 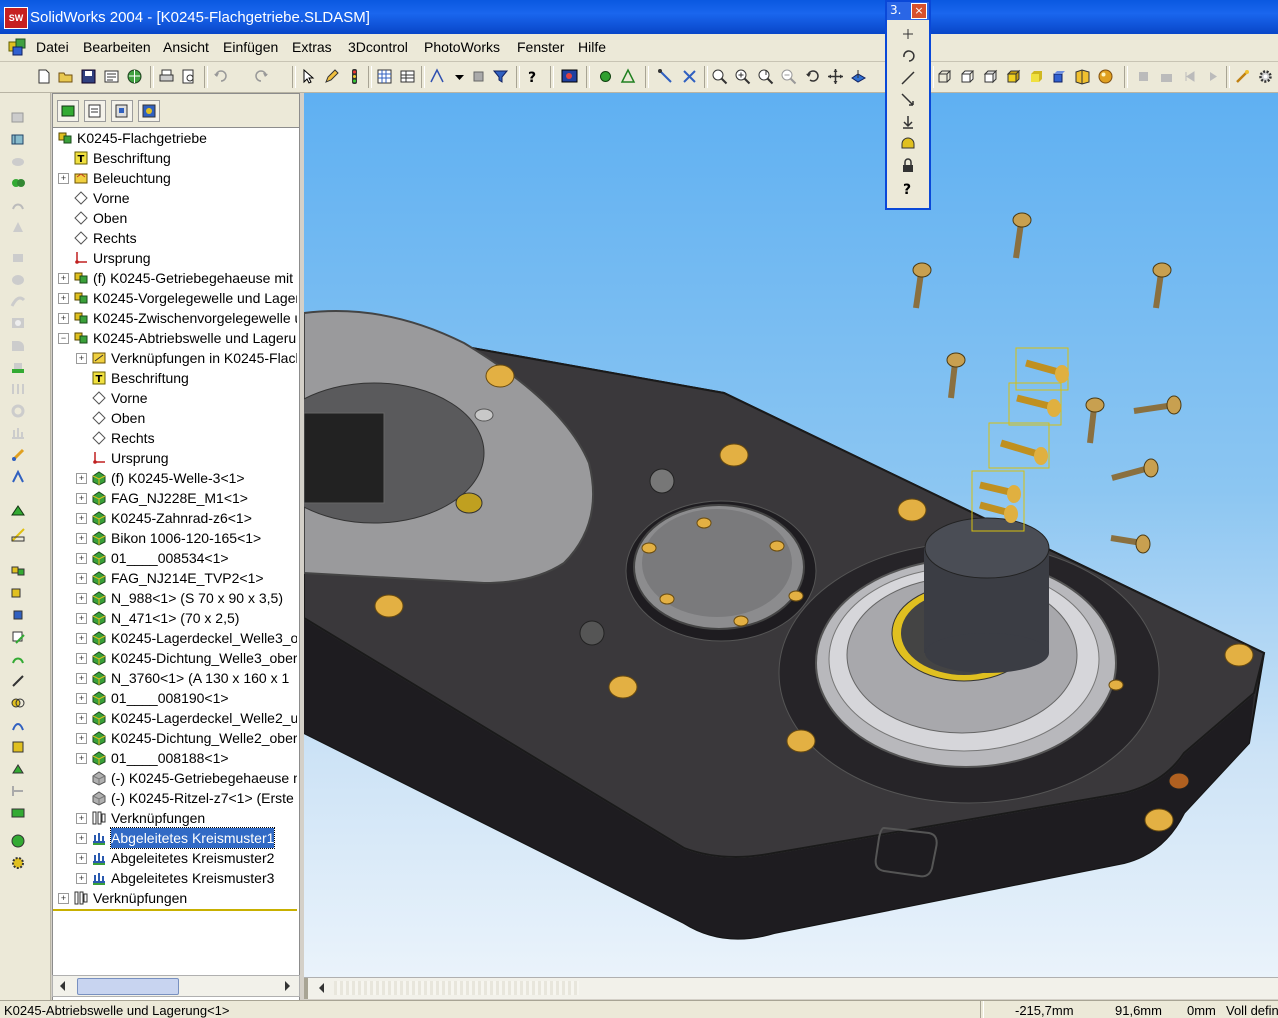 I want to click on menu-einfuegen: Einfügen, so click(x=250, y=47).